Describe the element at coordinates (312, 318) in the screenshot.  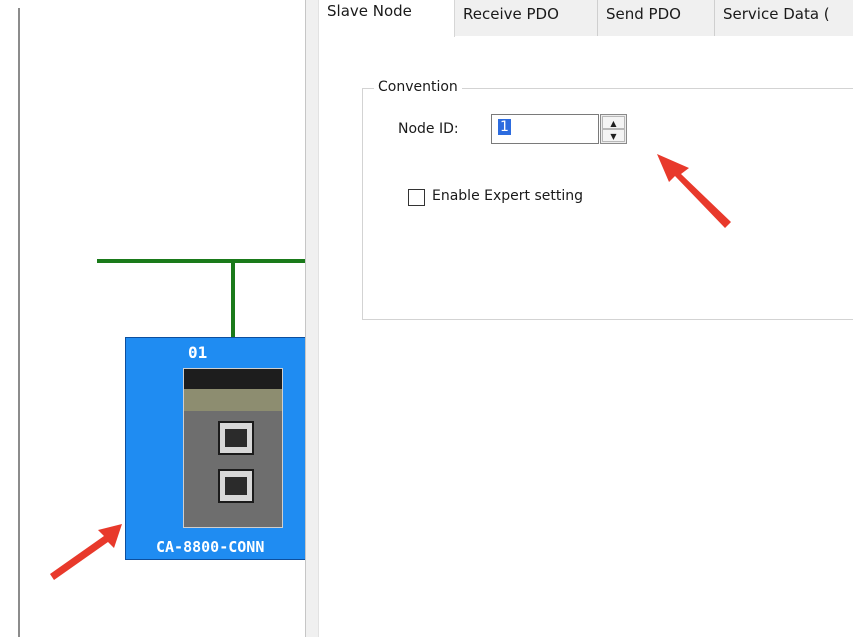
I see `pane-splitter` at that location.